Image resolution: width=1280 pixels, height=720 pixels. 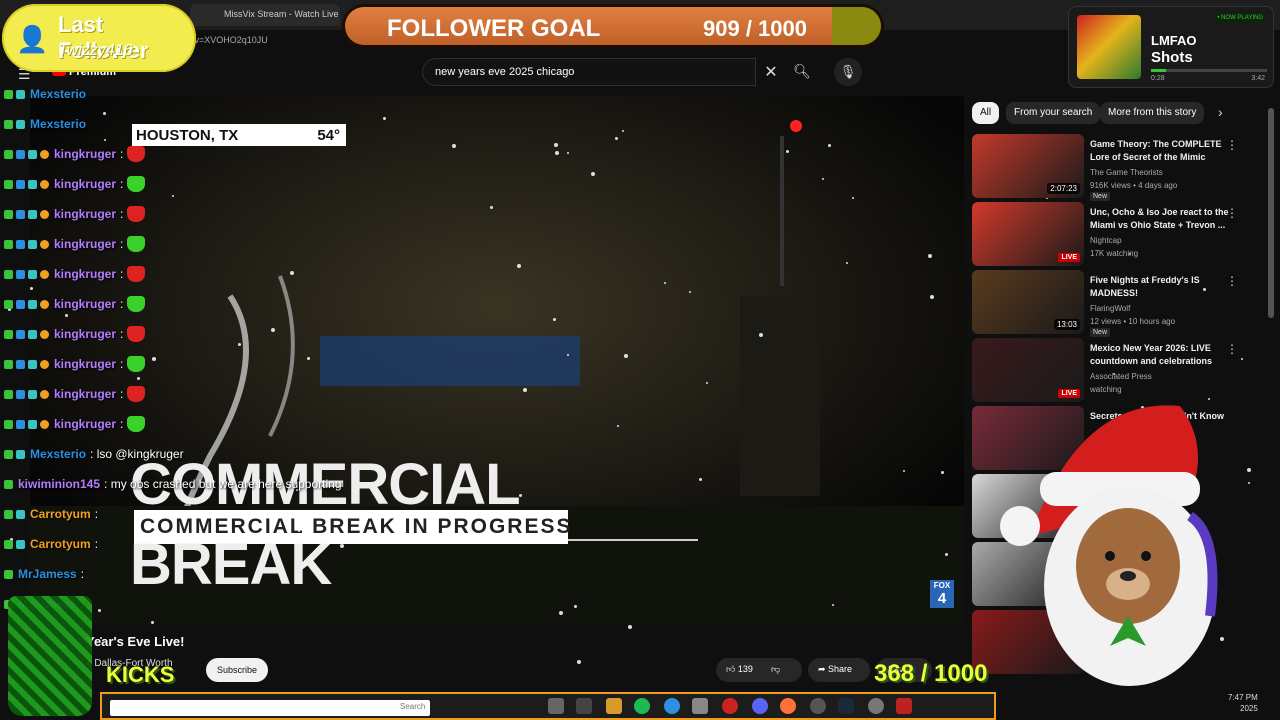 I want to click on sidebar-scrollbar, so click(x=1271, y=213).